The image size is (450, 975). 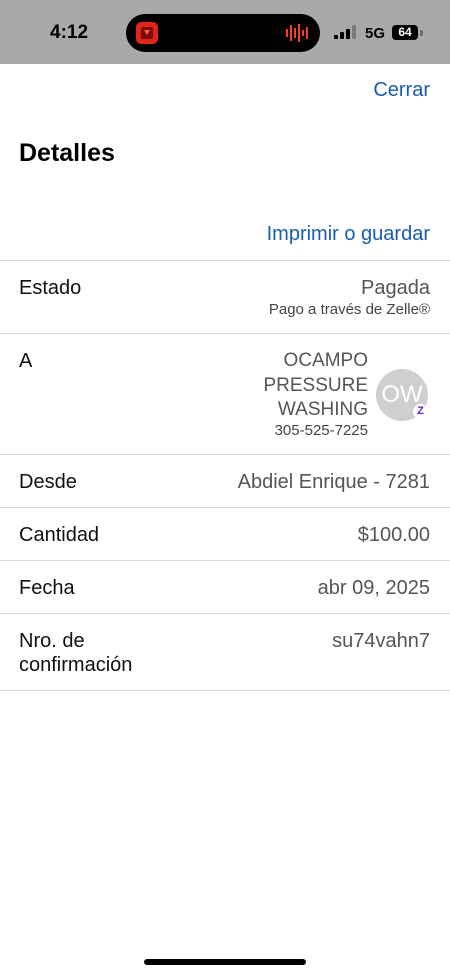 What do you see at coordinates (421, 33) in the screenshot?
I see `battery-tip` at bounding box center [421, 33].